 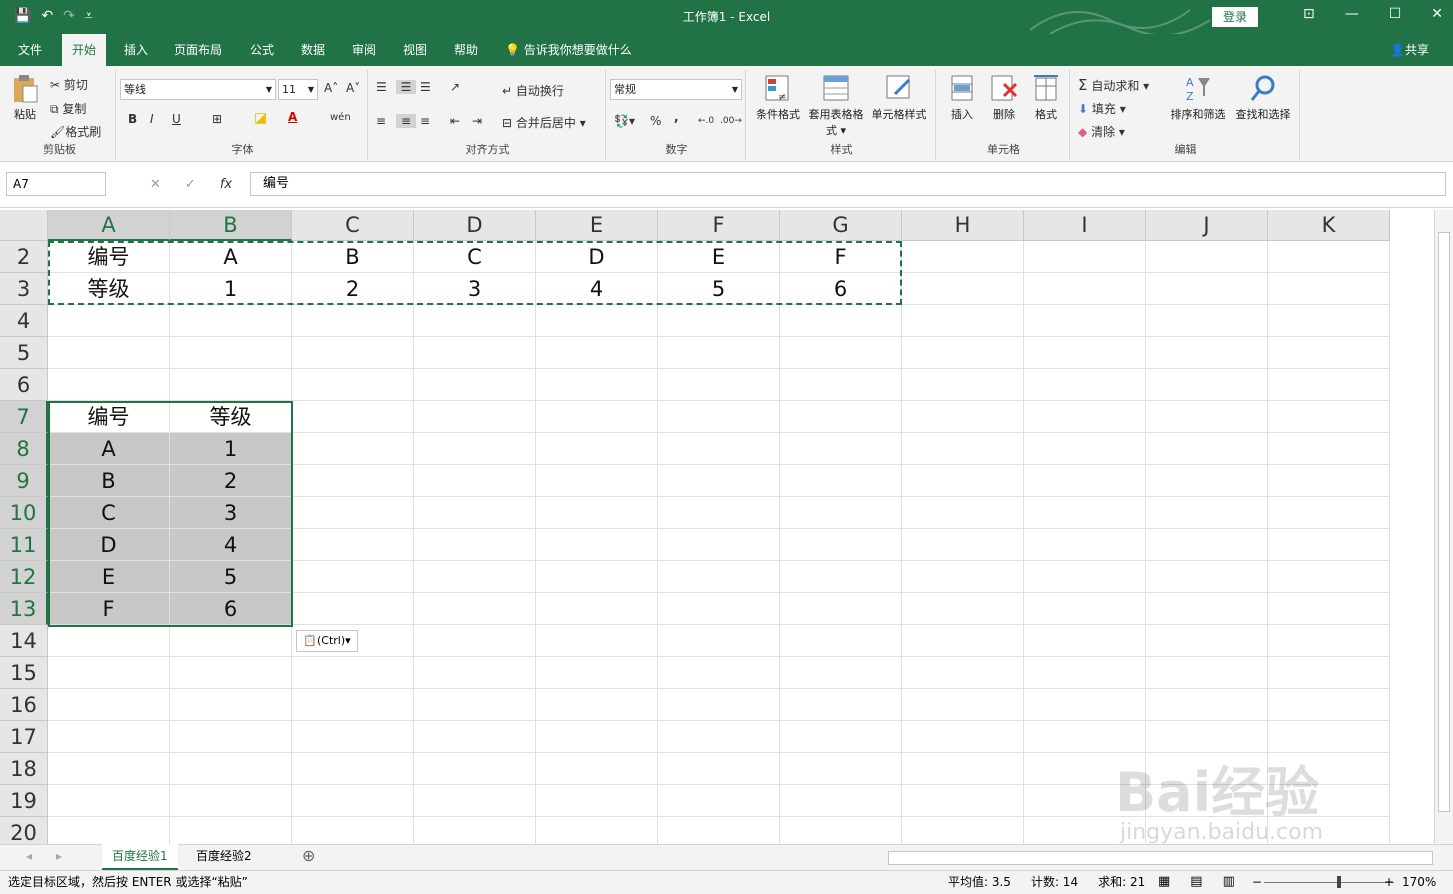 I want to click on cell-e19, so click(x=597, y=801).